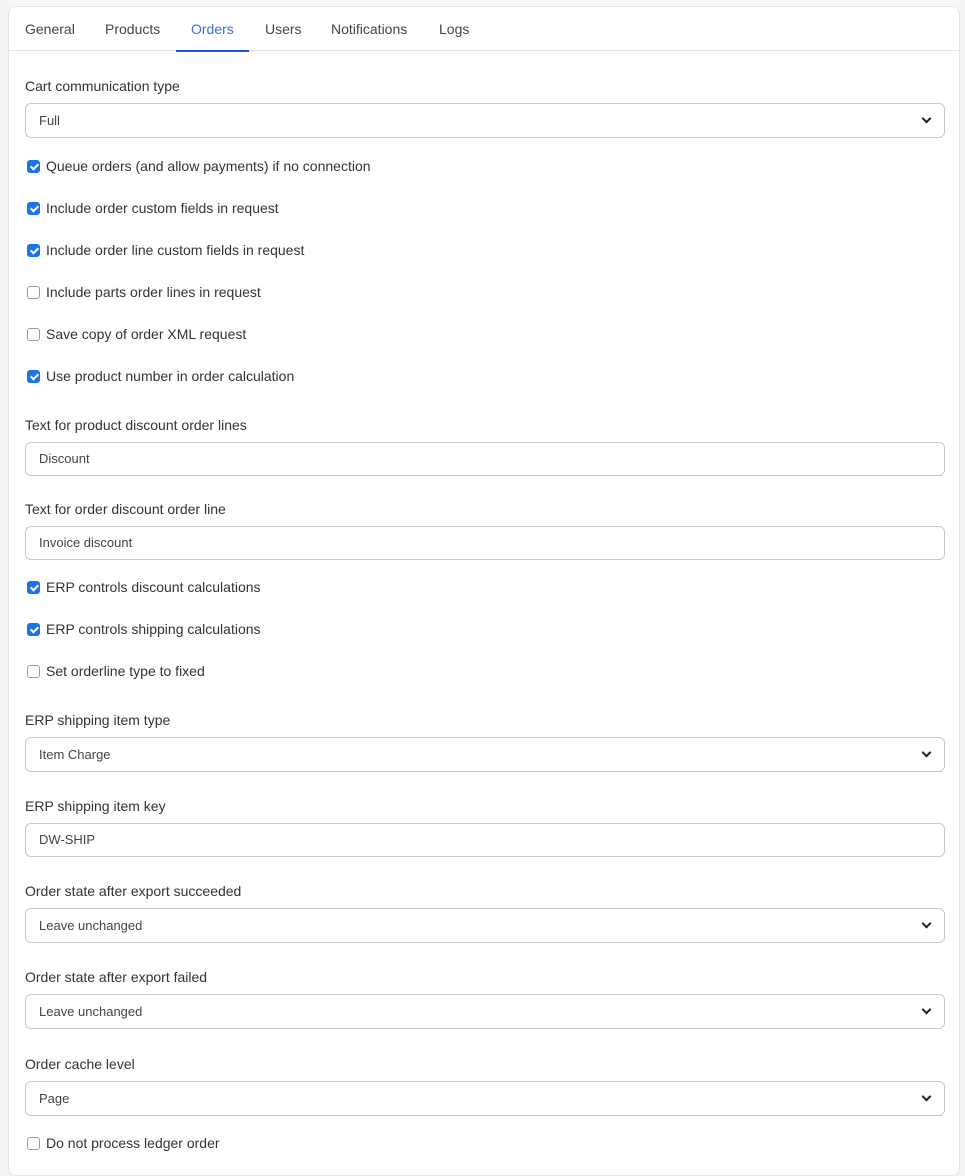 This screenshot has width=965, height=1176. Describe the element at coordinates (454, 29) in the screenshot. I see `tab-logs: Logs` at that location.